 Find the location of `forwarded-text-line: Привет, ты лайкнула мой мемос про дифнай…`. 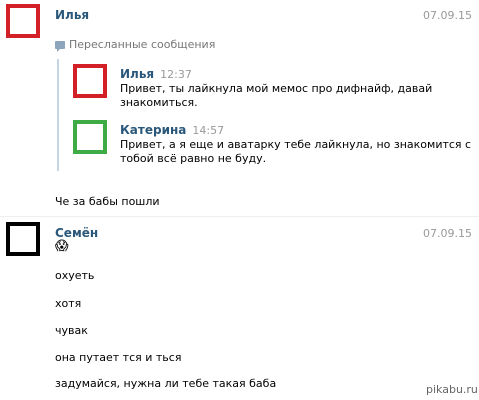

forwarded-text-line: Привет, ты лайкнула мой мемос про дифнай… is located at coordinates (276, 88).